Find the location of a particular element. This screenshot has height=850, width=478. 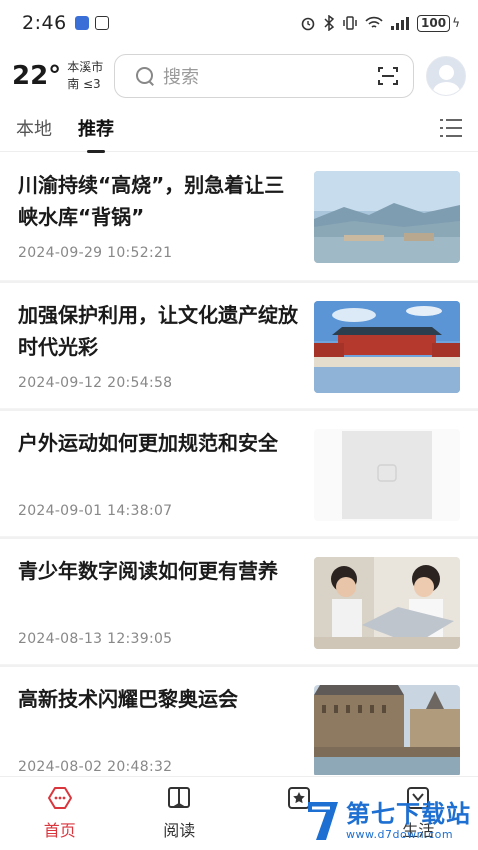

news-text: 加强保护利用，让文化遗产绽放时代光彩 2024-09-12 20:54:58 is located at coordinates (166, 353).